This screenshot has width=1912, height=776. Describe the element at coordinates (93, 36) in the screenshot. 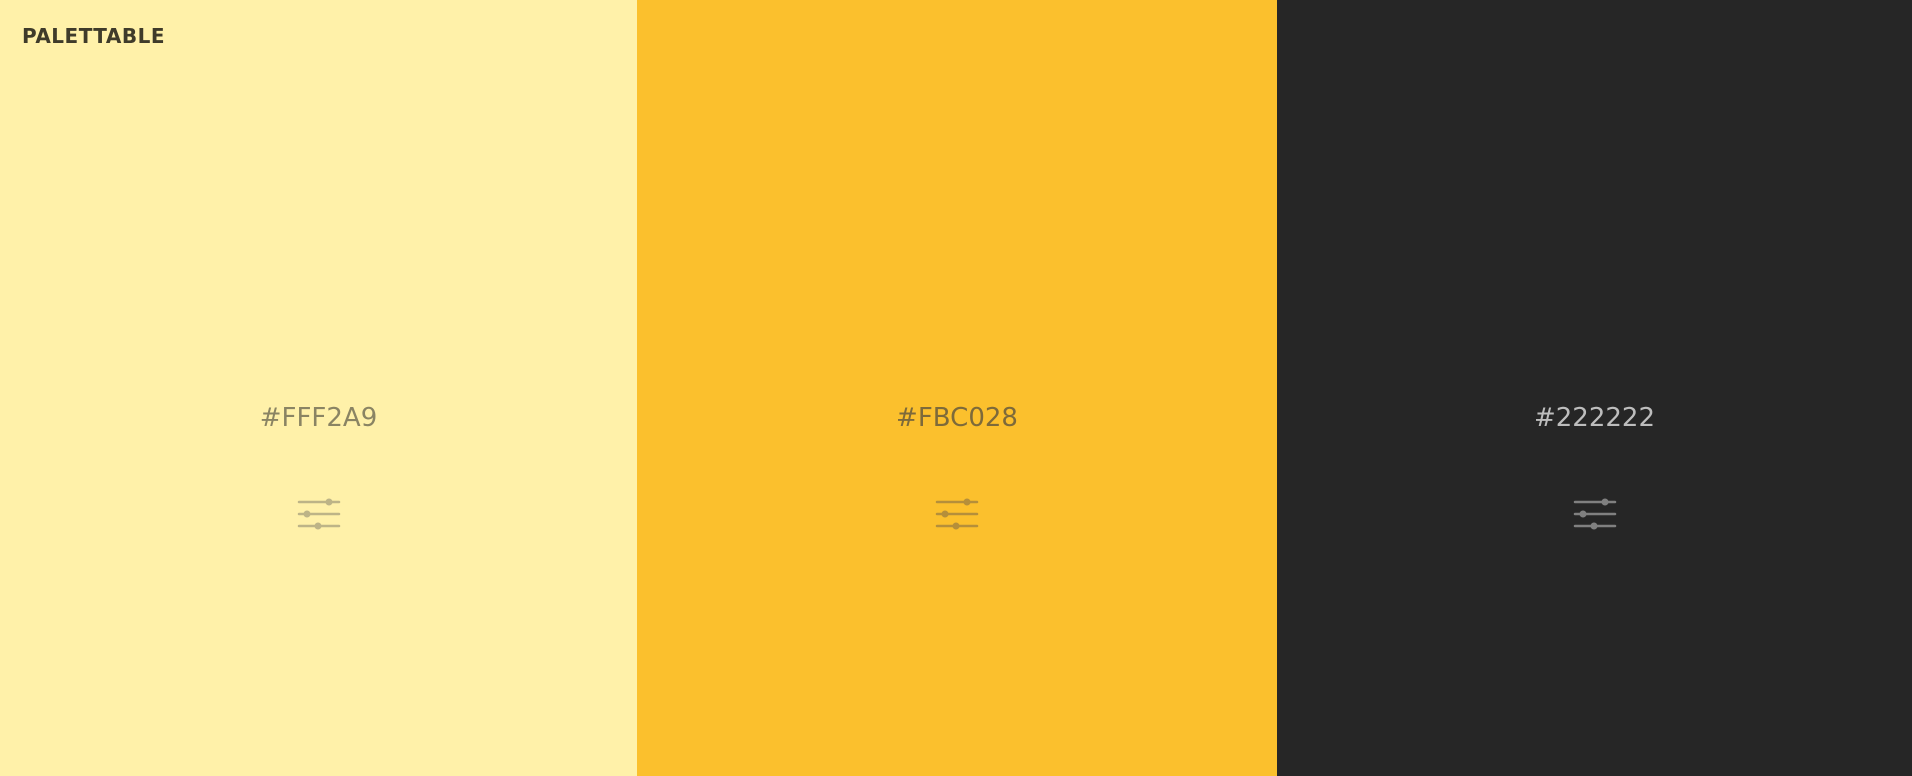

I see `app-logo: PALETTABLE` at that location.